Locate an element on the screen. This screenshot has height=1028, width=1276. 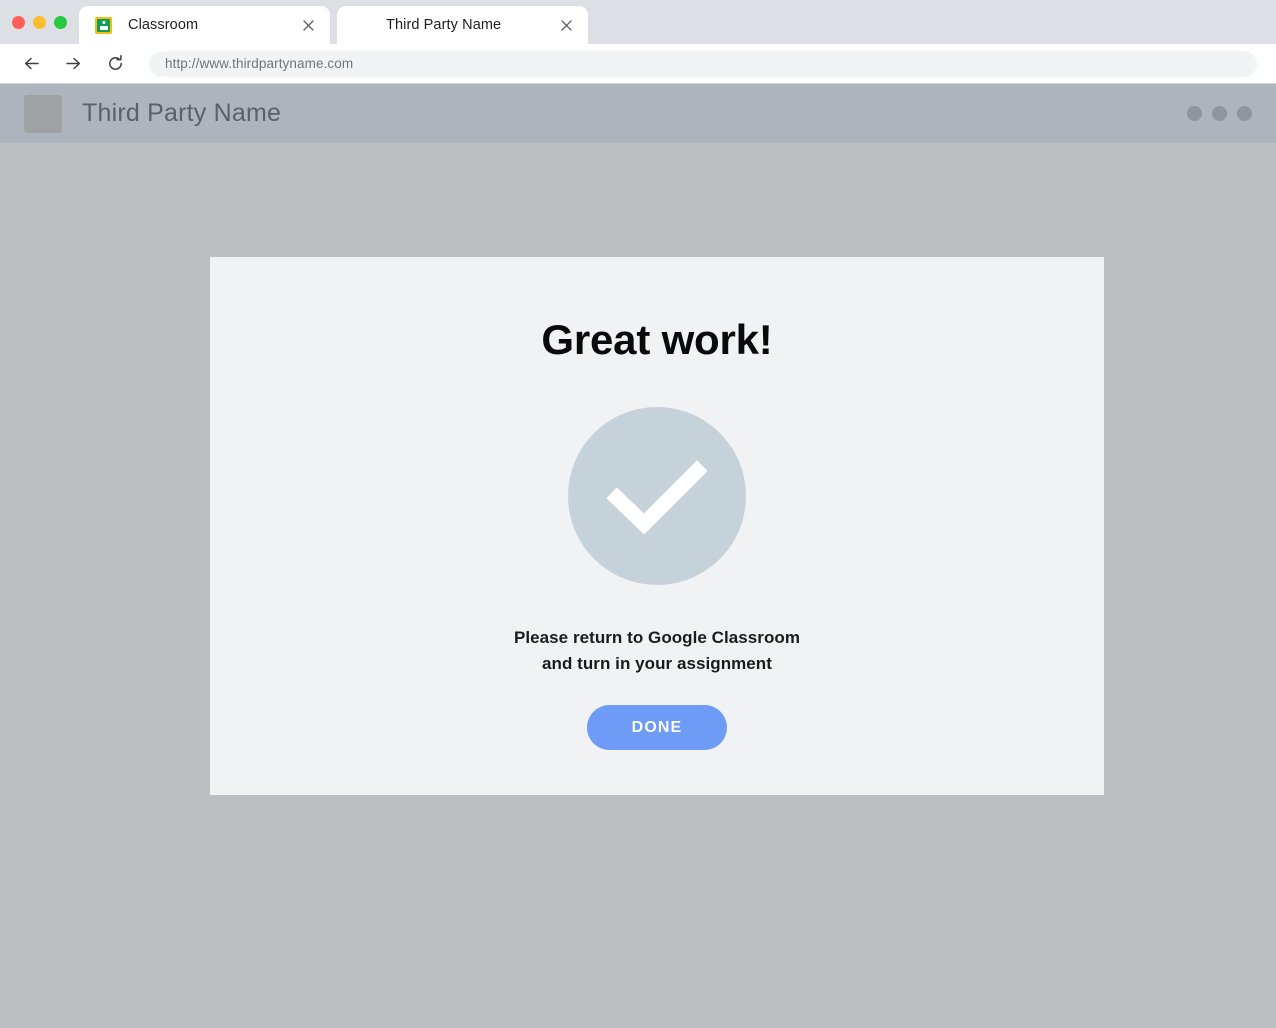
instruction-line-1: Please return to Google Classroom is located at coordinates (656, 637).